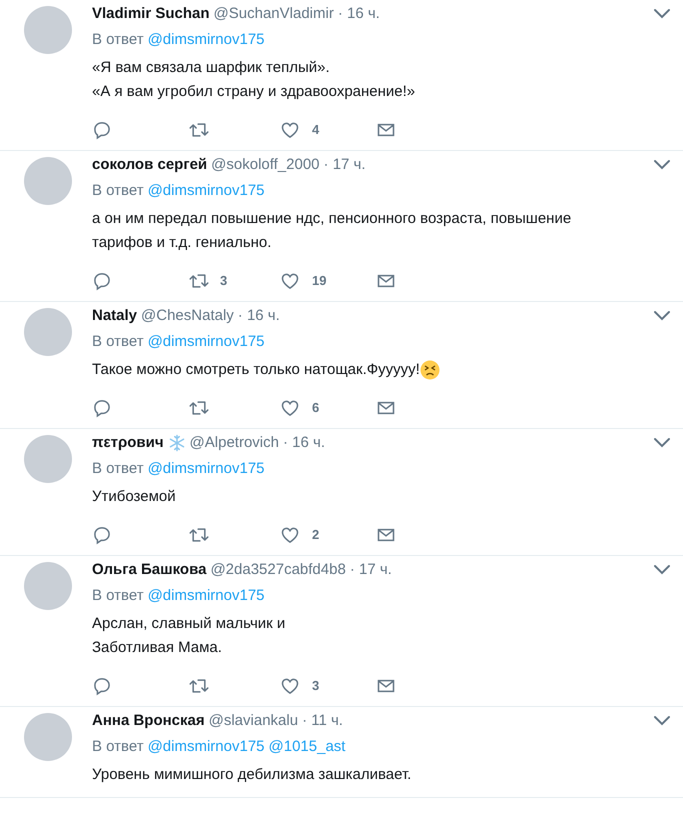 The height and width of the screenshot is (837, 683). I want to click on like-count: 19, so click(319, 281).